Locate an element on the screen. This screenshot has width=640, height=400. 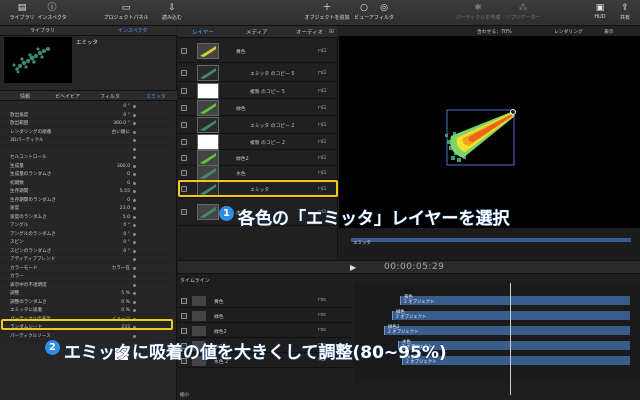
tab-info: 情報 is located at coordinates (25, 96).